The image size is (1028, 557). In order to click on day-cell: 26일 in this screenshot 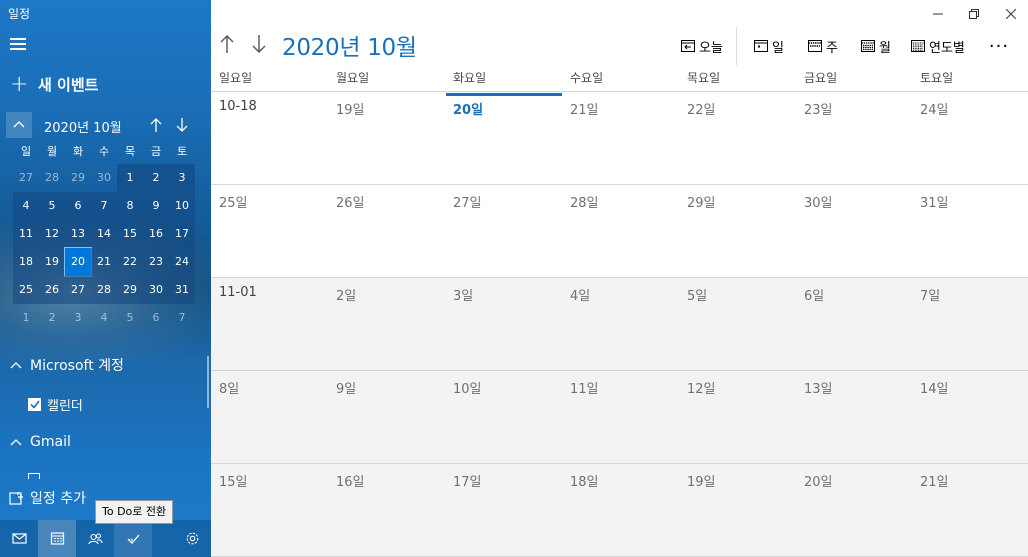, I will do `click(386, 231)`.